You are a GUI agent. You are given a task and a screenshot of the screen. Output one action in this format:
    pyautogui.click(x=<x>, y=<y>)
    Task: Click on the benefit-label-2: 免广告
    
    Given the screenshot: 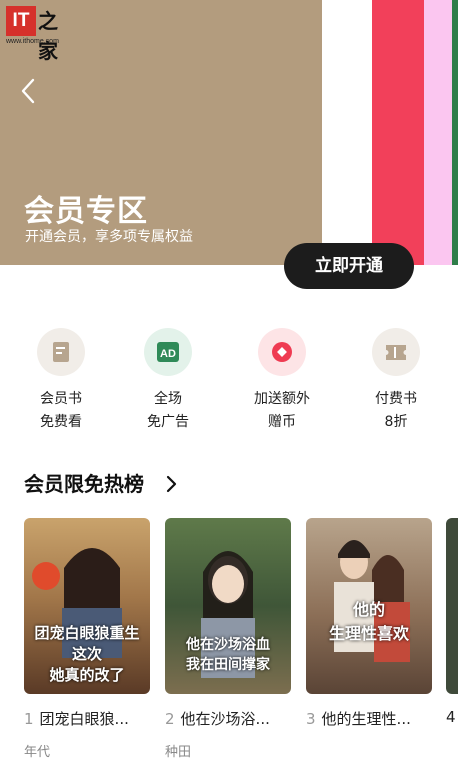 What is the action you would take?
    pyautogui.click(x=168, y=422)
    